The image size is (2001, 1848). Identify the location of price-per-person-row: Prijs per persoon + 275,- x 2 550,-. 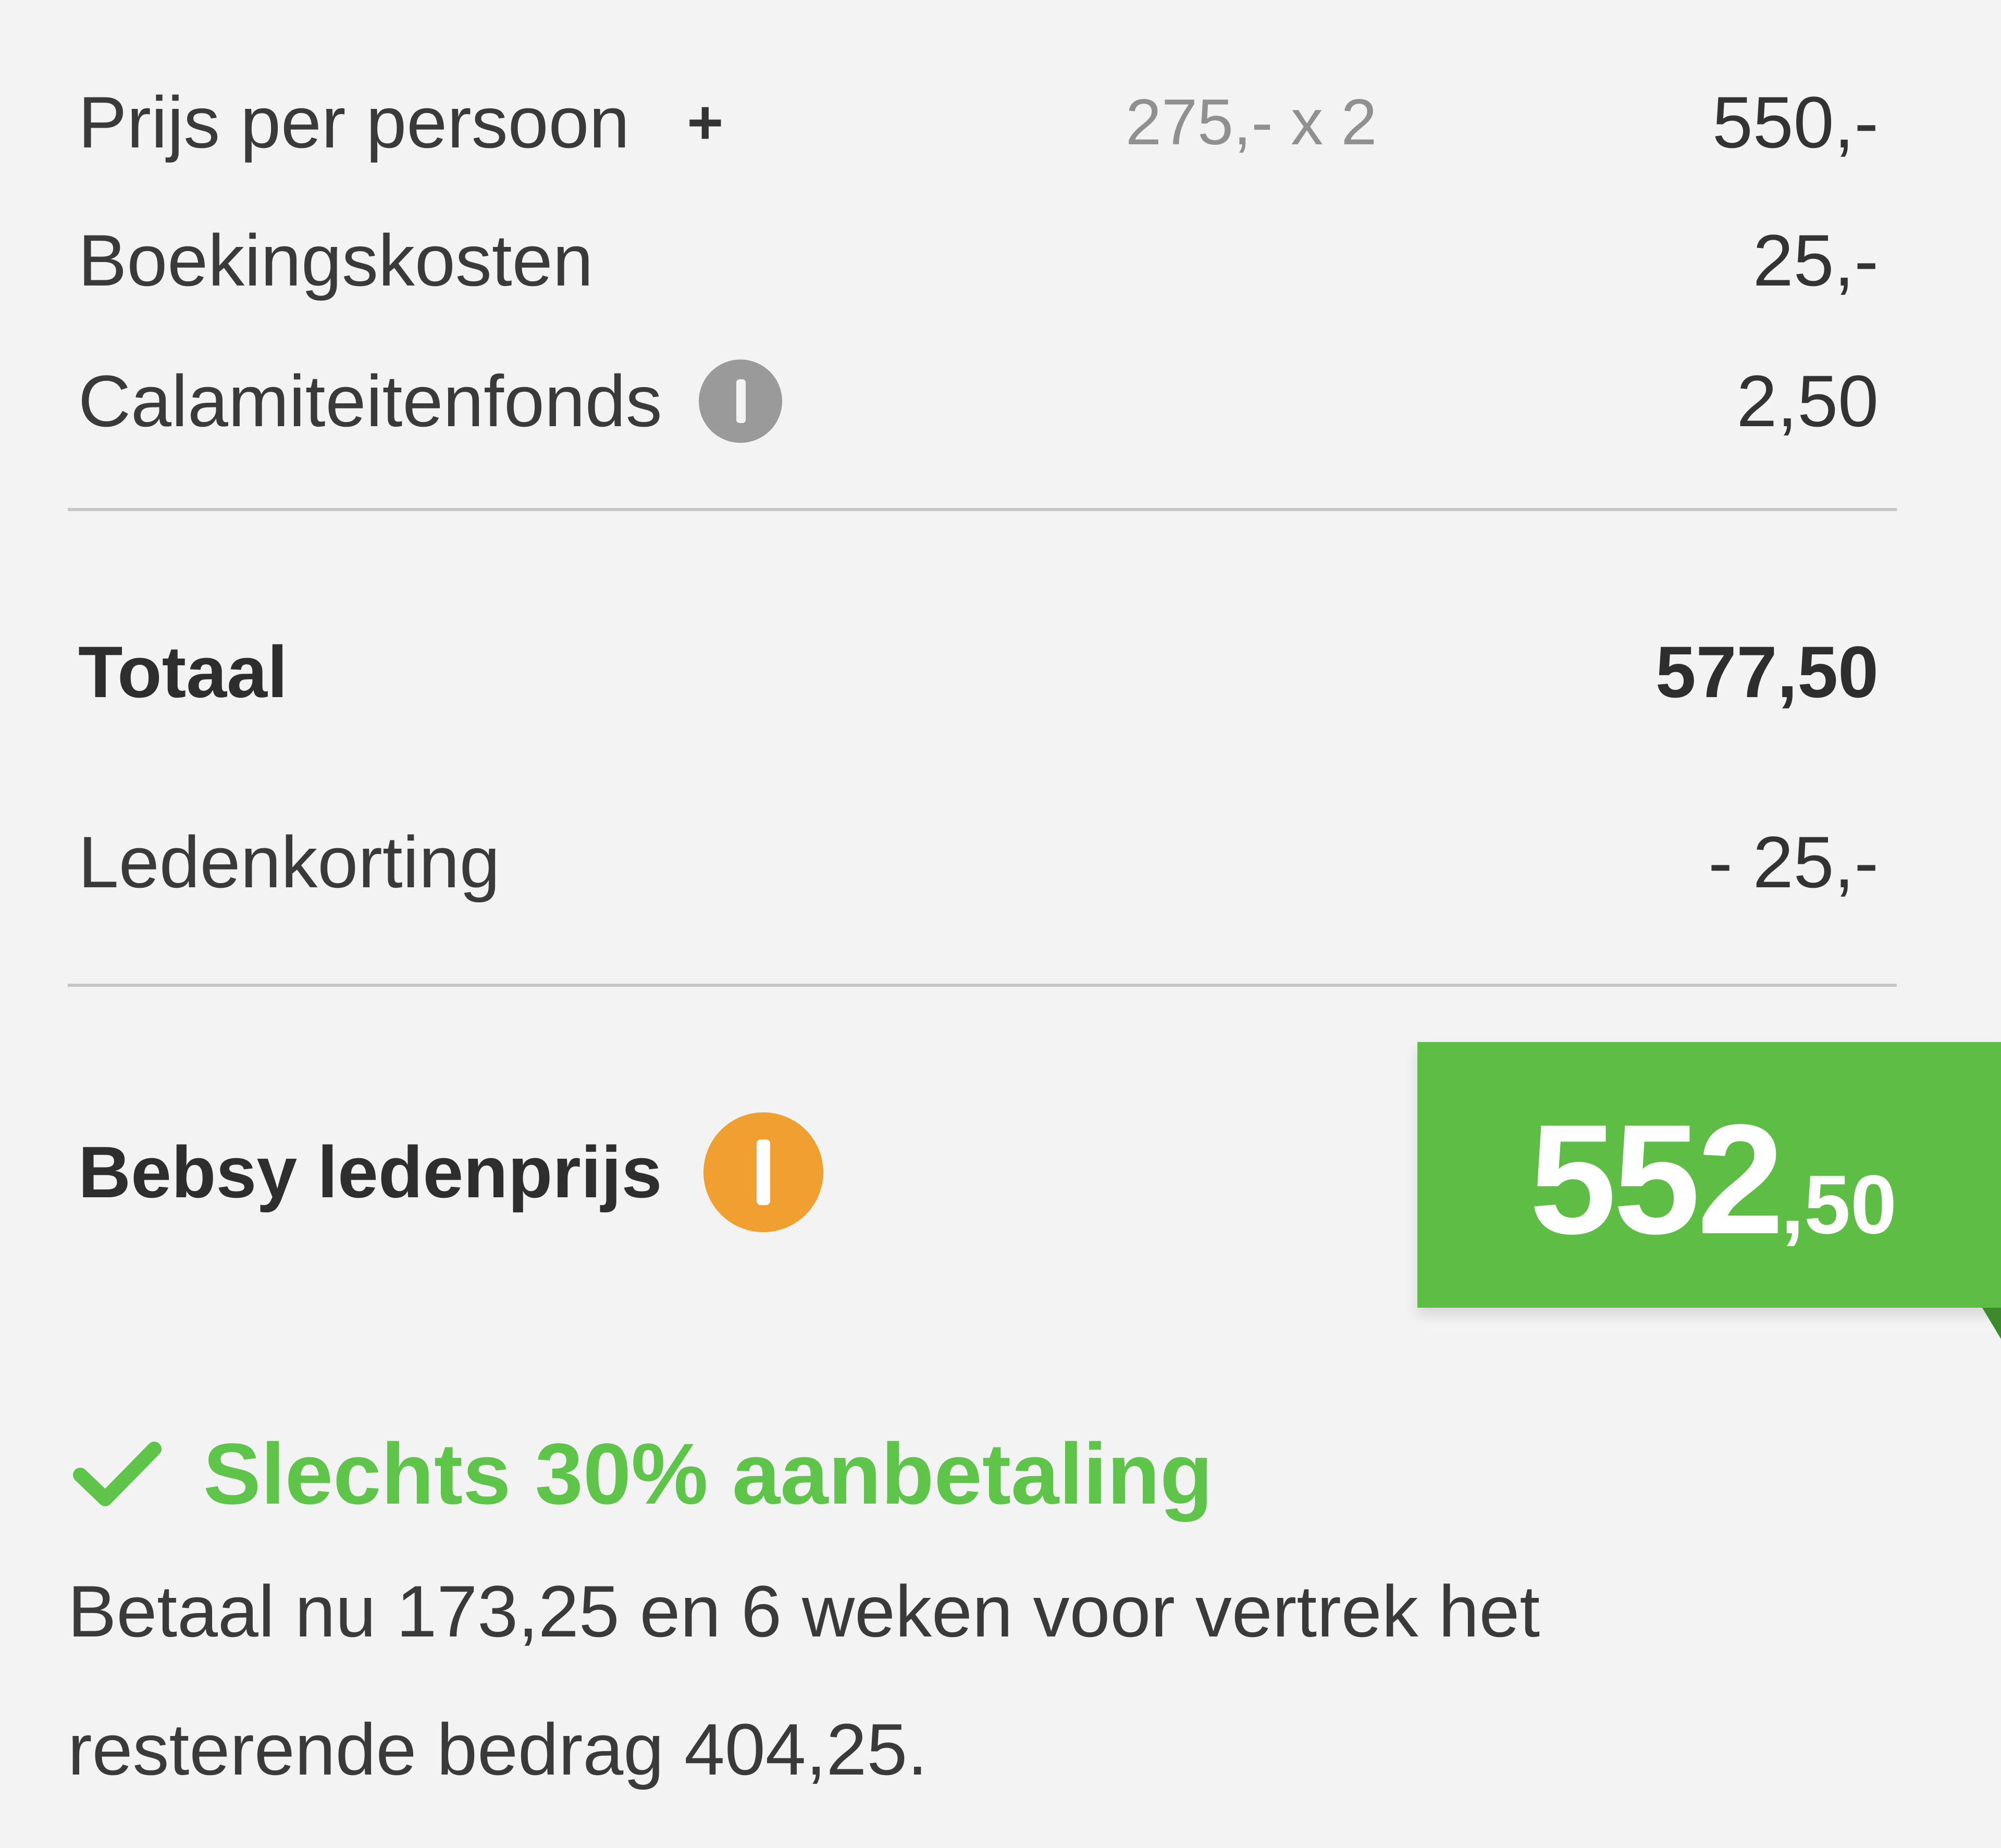
(978, 122).